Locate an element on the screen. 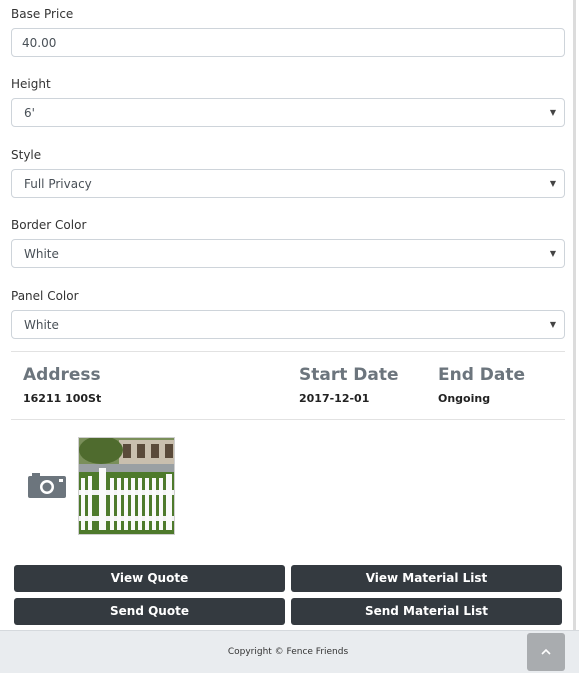 The width and height of the screenshot is (579, 673). base-price-value: 40.00 is located at coordinates (39, 43).